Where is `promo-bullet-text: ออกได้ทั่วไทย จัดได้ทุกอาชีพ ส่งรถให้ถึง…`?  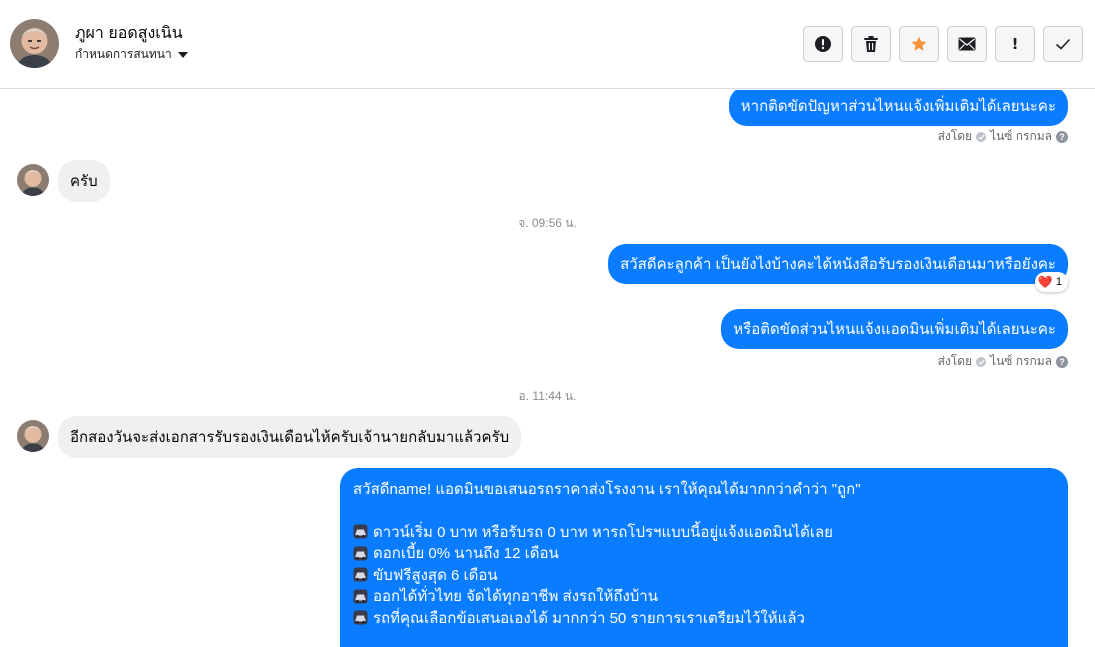 promo-bullet-text: ออกได้ทั่วไทย จัดได้ทุกอาชีพ ส่งรถให้ถึง… is located at coordinates (515, 597).